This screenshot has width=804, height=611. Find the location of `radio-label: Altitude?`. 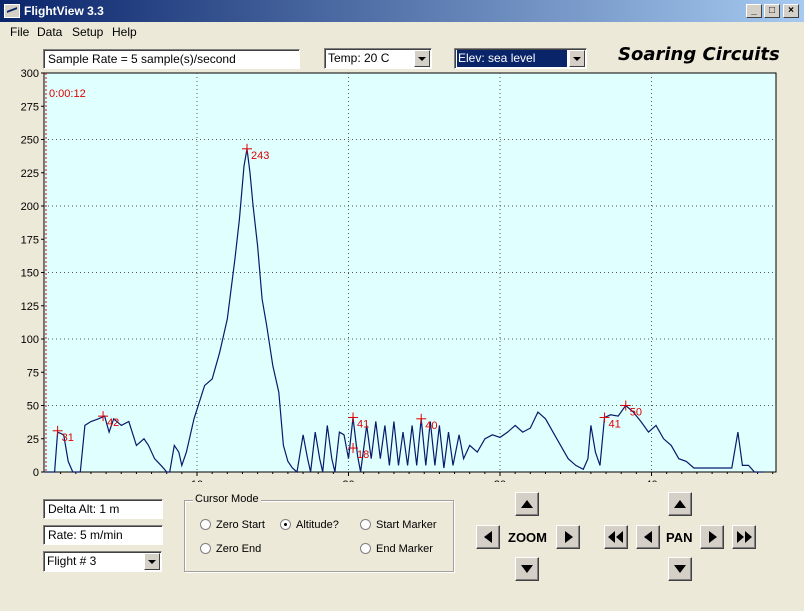

radio-label: Altitude? is located at coordinates (317, 525).